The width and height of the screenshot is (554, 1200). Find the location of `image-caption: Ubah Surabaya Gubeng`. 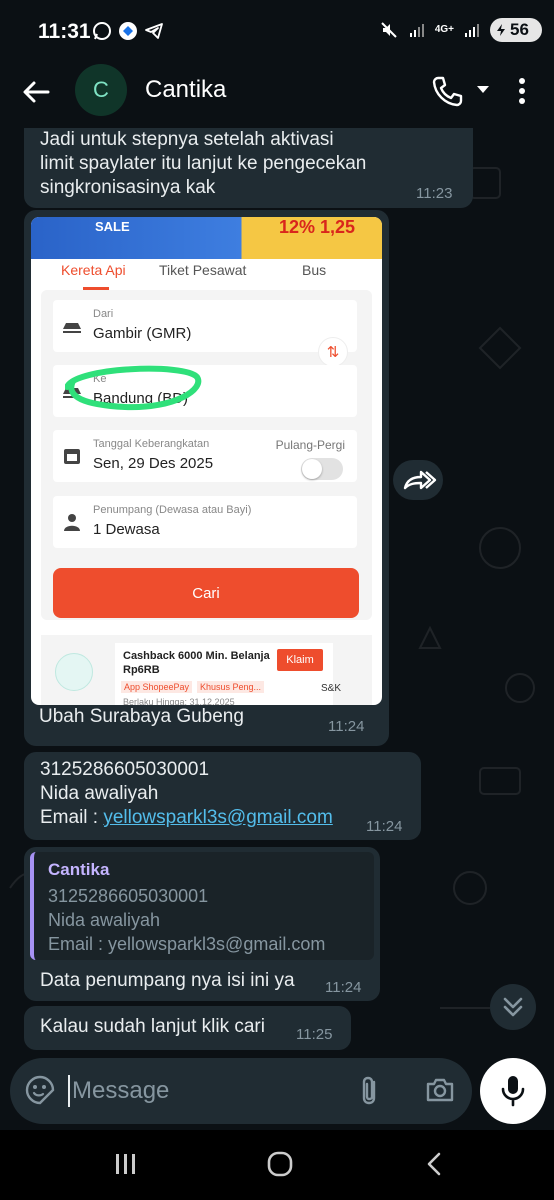

image-caption: Ubah Surabaya Gubeng is located at coordinates (141, 716).